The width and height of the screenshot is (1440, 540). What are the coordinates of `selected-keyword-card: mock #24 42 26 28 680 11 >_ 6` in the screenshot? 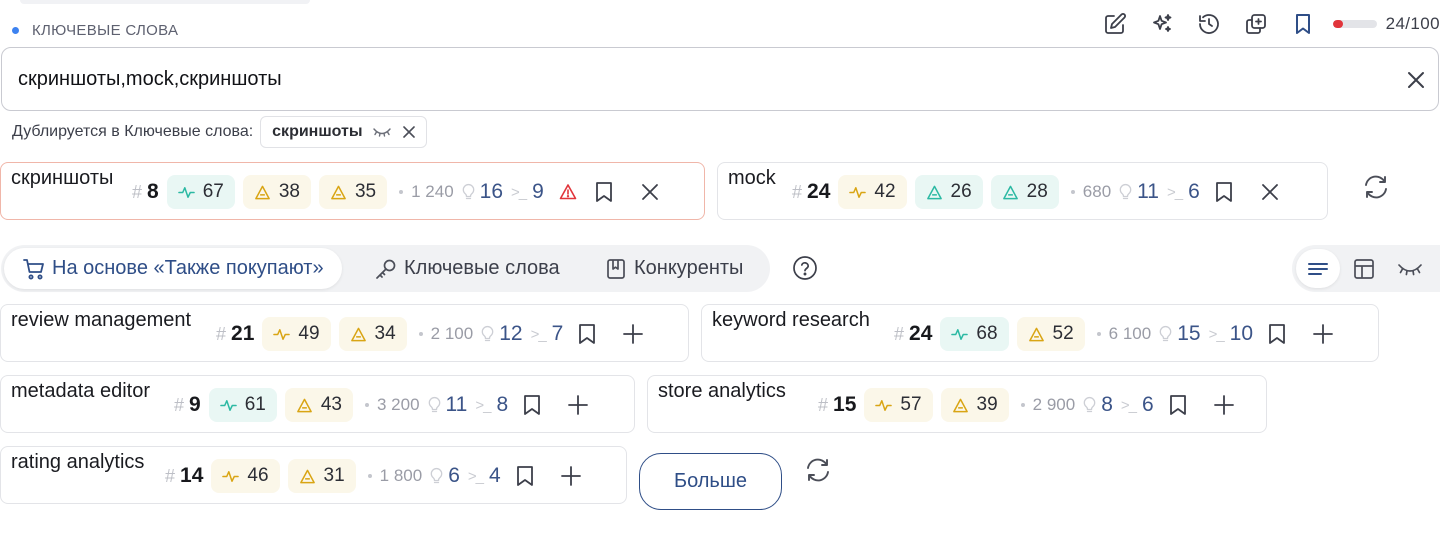 It's located at (1022, 191).